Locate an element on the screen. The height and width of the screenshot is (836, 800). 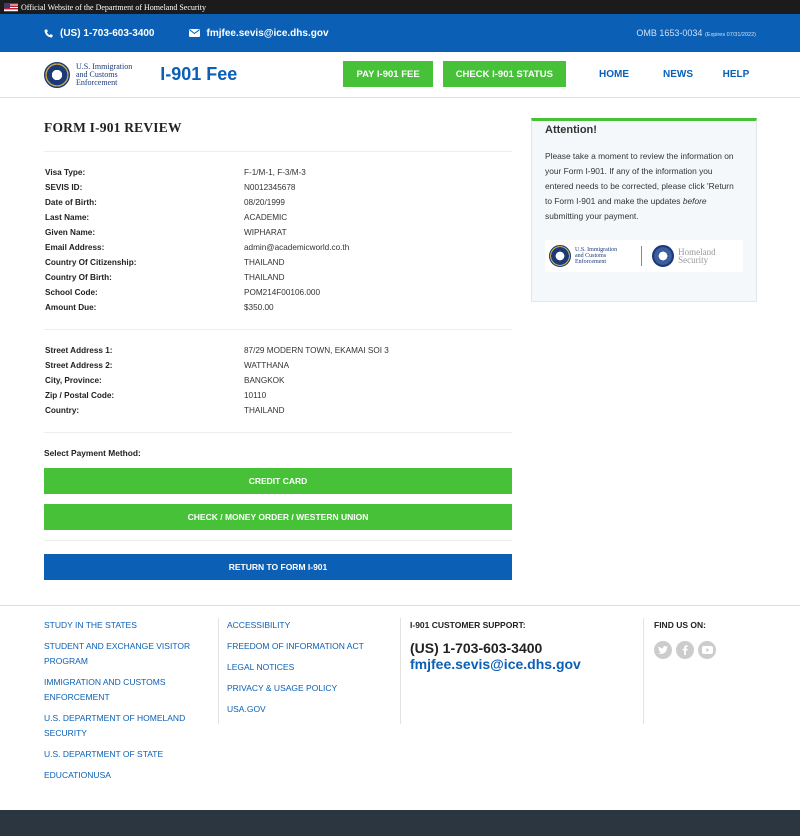
check-status-button: CHECK I-901 STATUS is located at coordinates (504, 74).